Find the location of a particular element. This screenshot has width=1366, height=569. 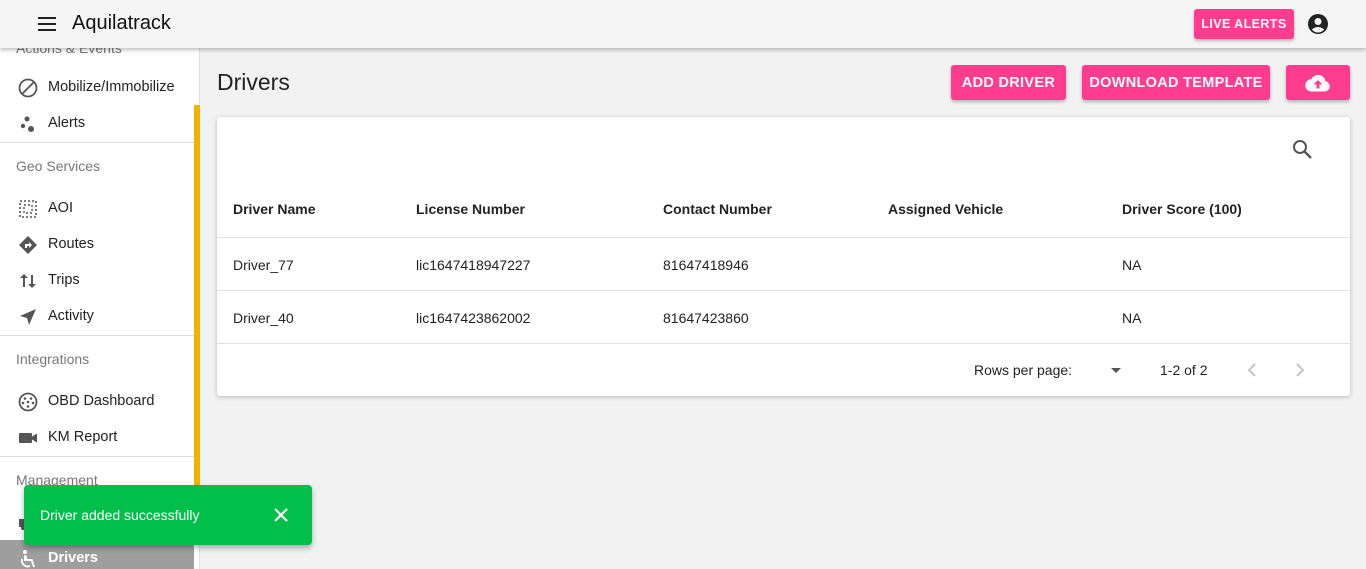

block-icon is located at coordinates (28, 88).